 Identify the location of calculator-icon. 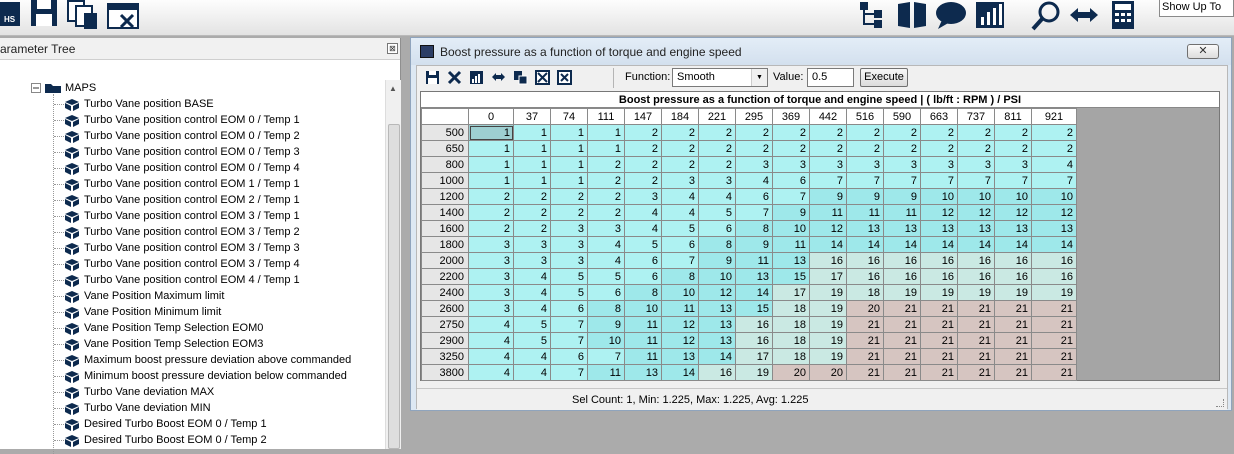
(1123, 15).